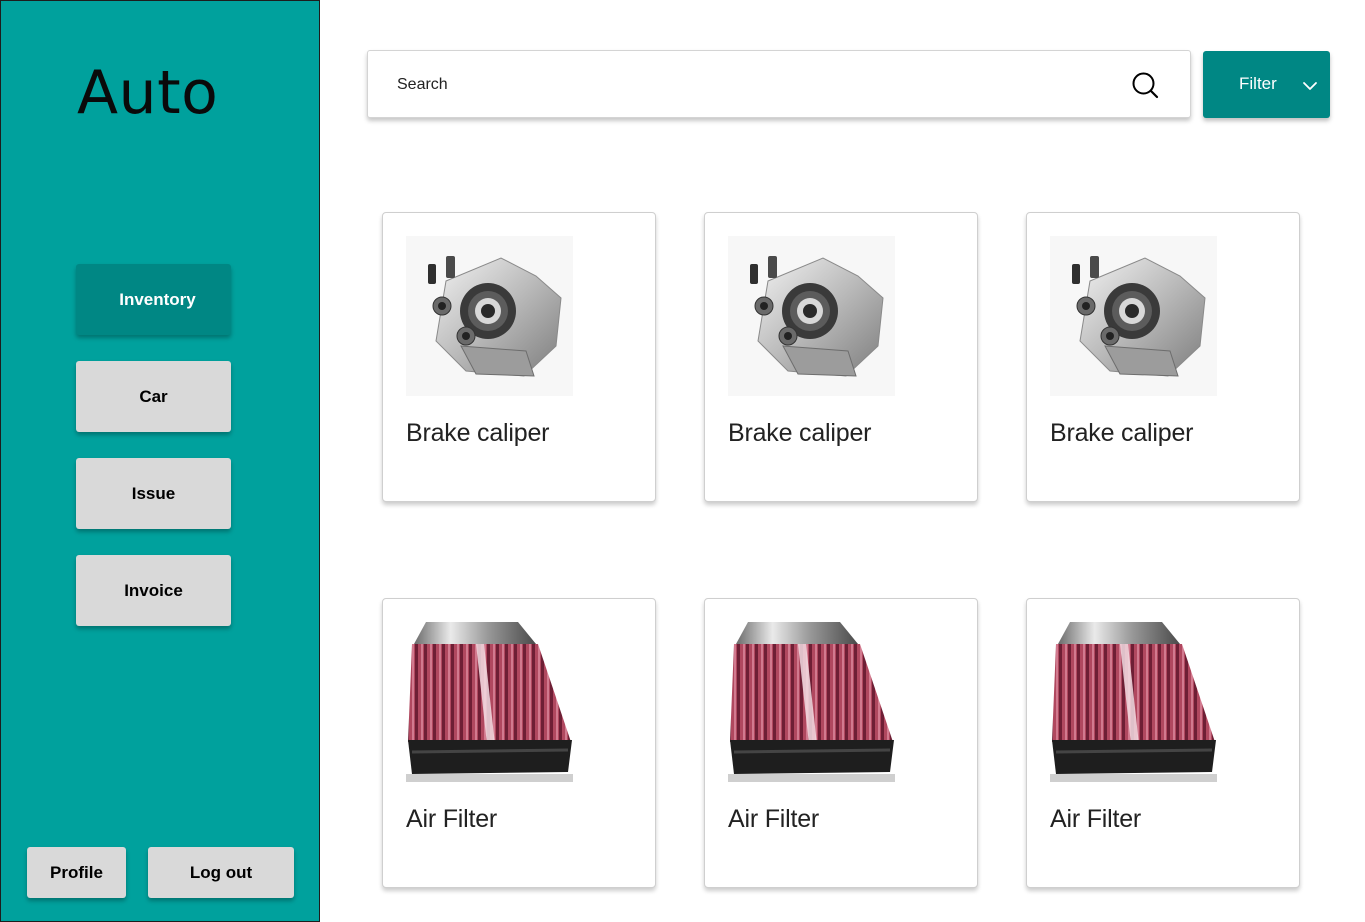 This screenshot has width=1365, height=922. Describe the element at coordinates (1145, 85) in the screenshot. I see `search-icon` at that location.